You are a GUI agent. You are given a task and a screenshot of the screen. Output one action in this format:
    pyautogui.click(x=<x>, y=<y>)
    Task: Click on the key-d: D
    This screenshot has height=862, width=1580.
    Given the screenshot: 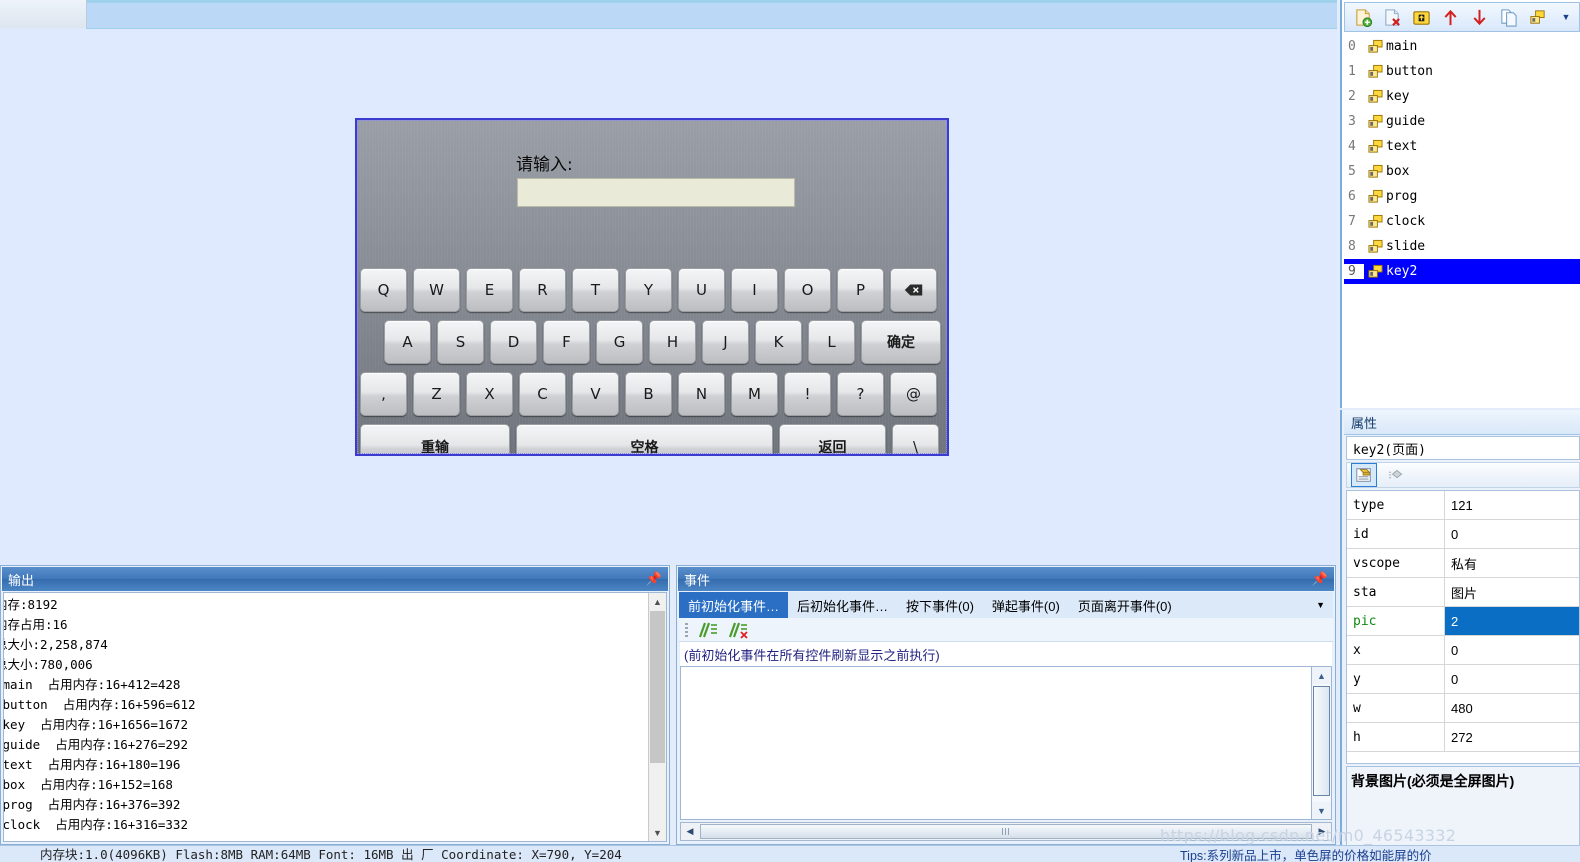 What is the action you would take?
    pyautogui.click(x=513, y=342)
    